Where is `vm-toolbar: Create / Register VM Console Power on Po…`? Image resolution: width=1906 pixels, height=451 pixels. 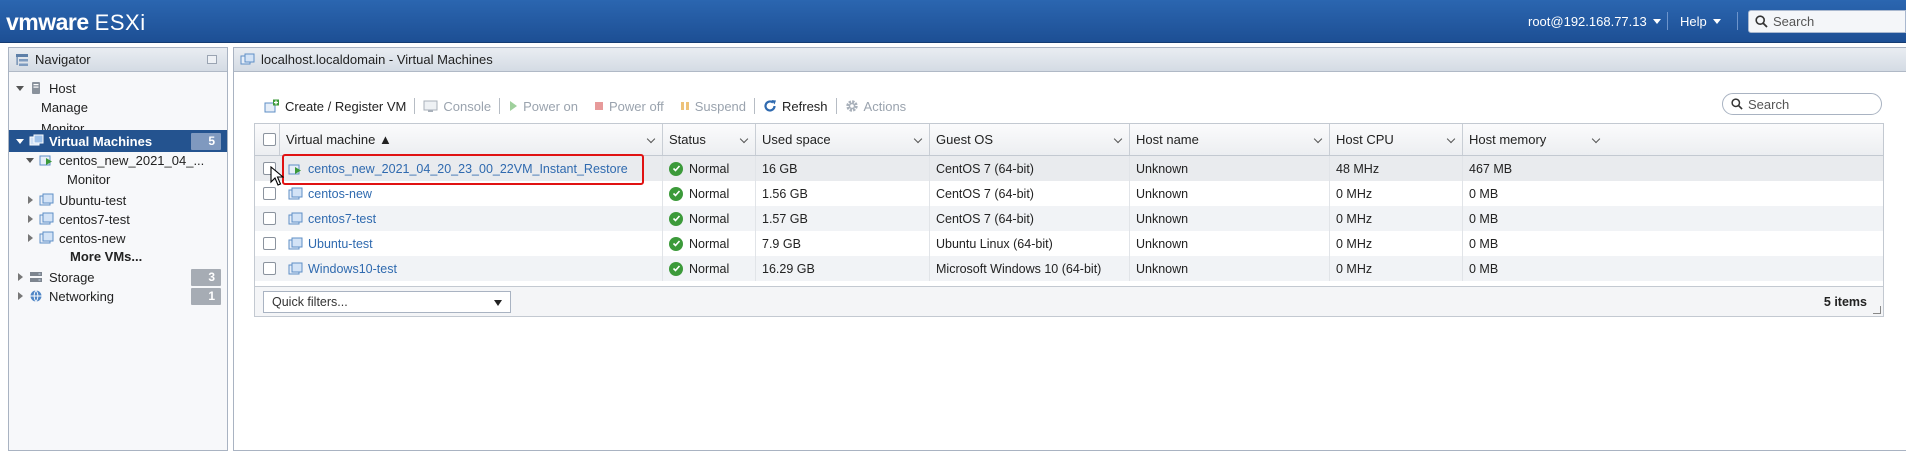 vm-toolbar: Create / Register VM Console Power on Po… is located at coordinates (585, 106).